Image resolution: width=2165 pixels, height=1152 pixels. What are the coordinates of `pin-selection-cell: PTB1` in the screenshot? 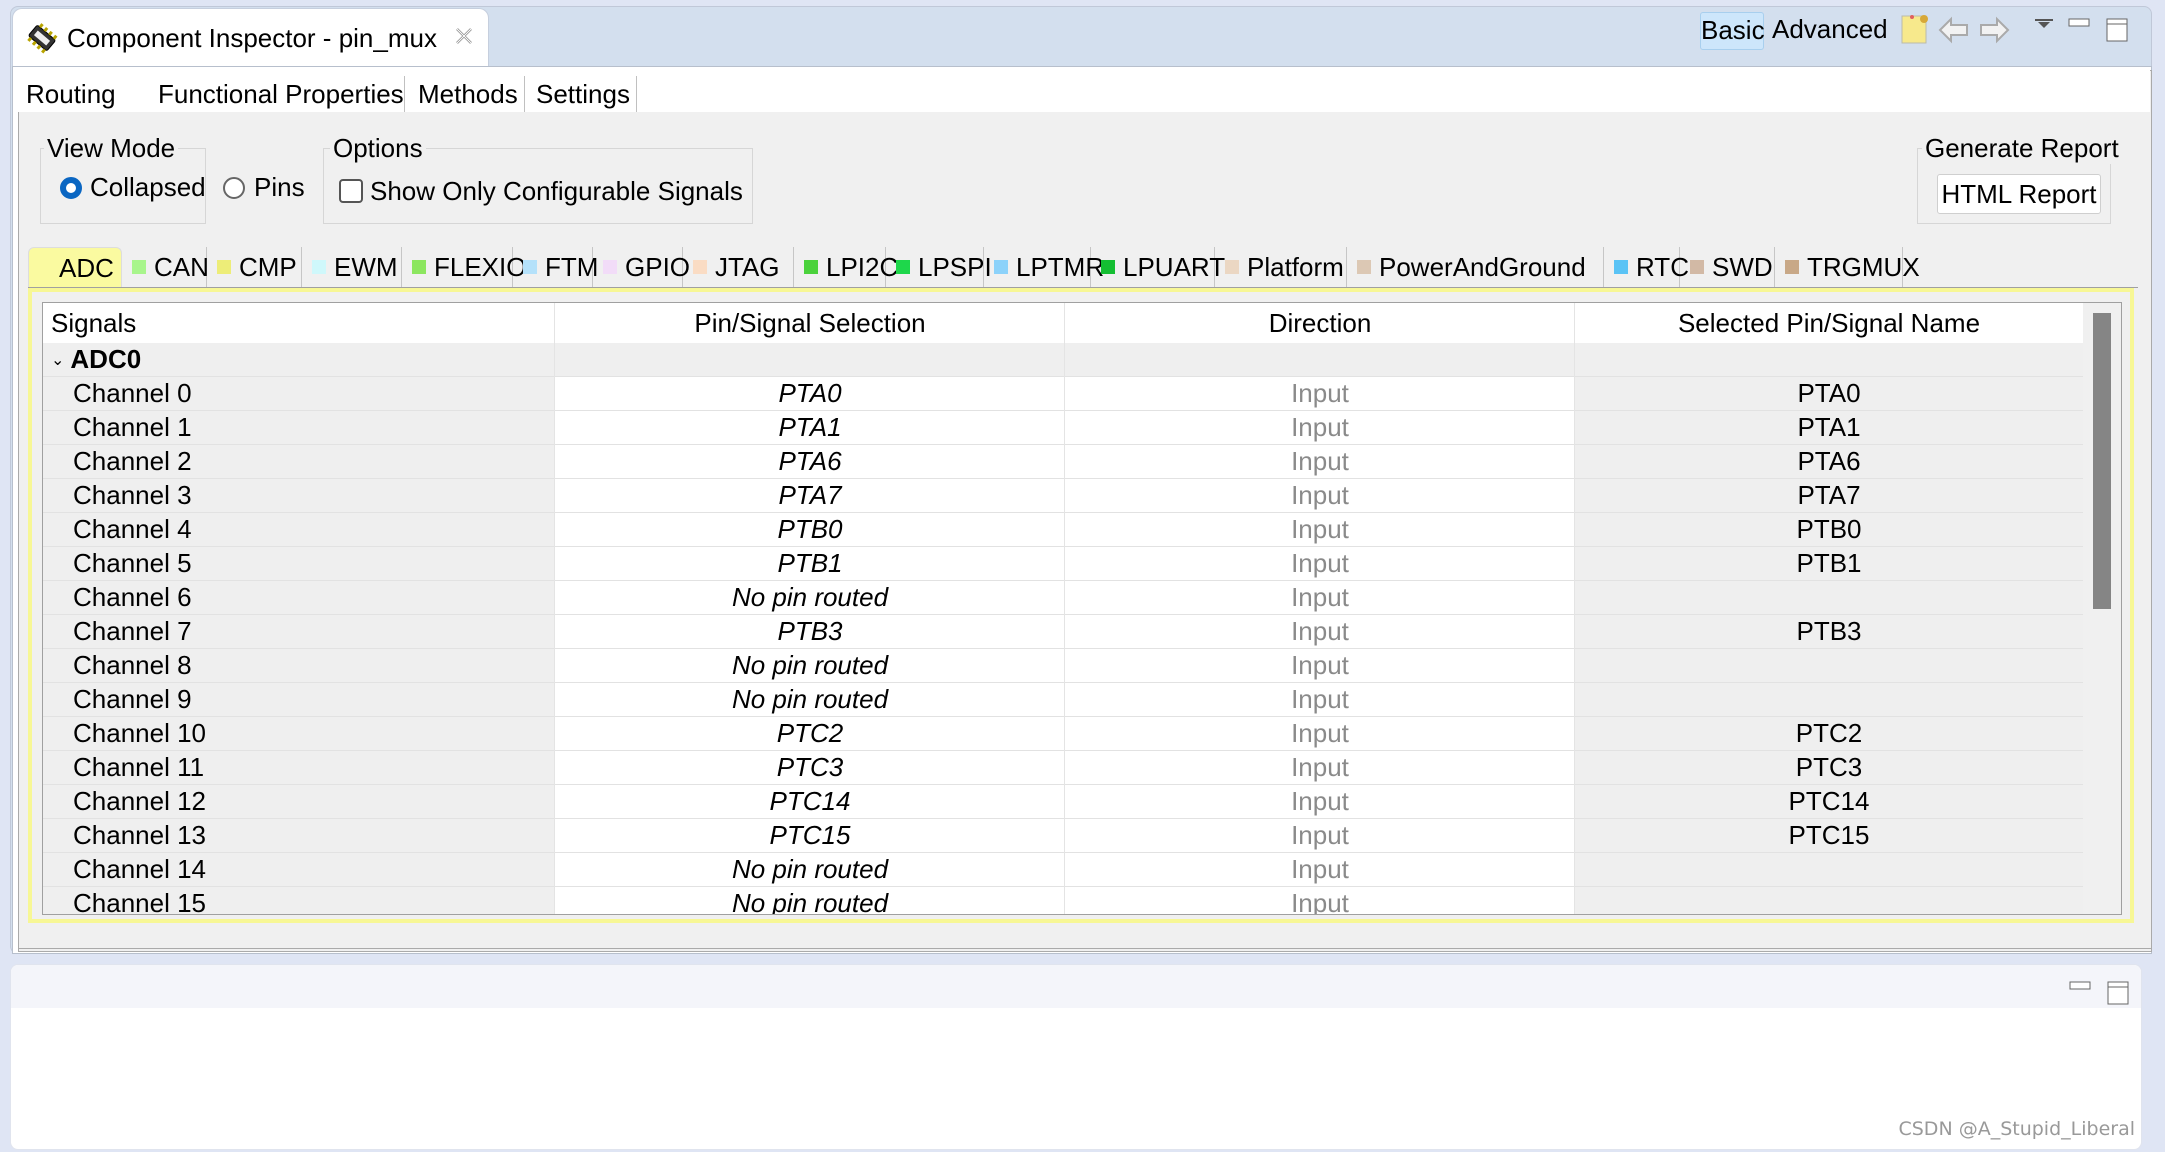 It's located at (810, 563).